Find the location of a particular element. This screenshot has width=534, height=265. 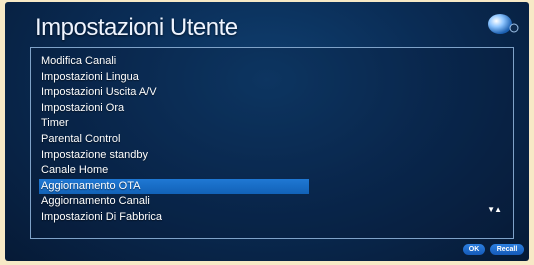

menu-item: Aggiornamento OTA is located at coordinates (174, 186).